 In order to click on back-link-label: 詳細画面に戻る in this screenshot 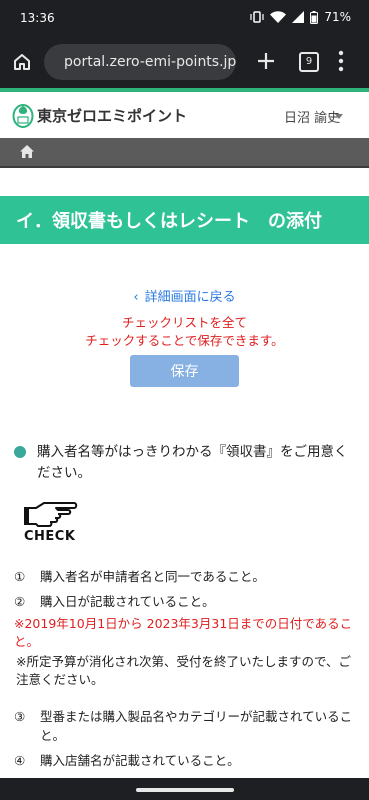, I will do `click(190, 297)`.